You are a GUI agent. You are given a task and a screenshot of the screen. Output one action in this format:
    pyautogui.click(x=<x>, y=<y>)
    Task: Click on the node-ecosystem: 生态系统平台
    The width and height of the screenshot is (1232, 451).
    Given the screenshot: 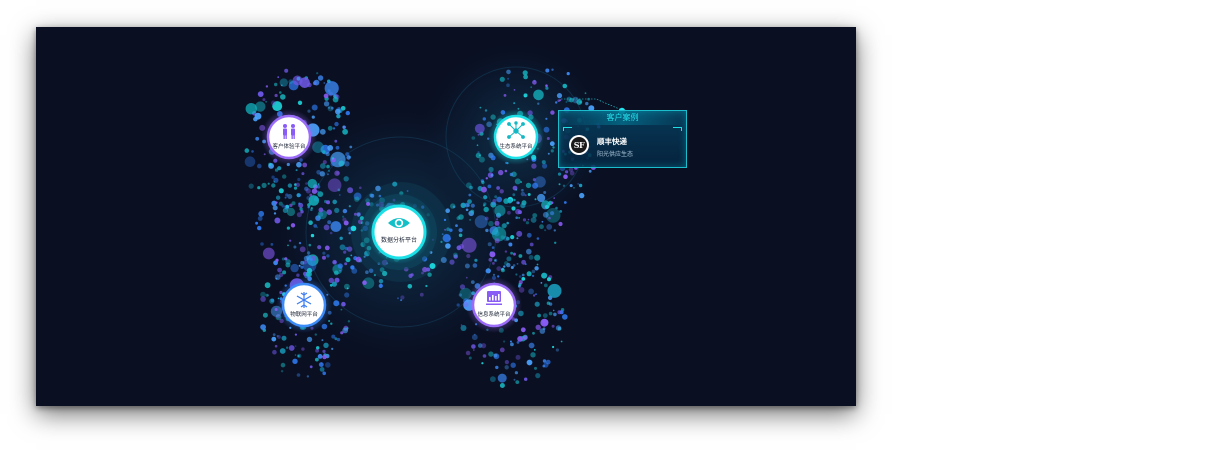 What is the action you would take?
    pyautogui.click(x=516, y=137)
    